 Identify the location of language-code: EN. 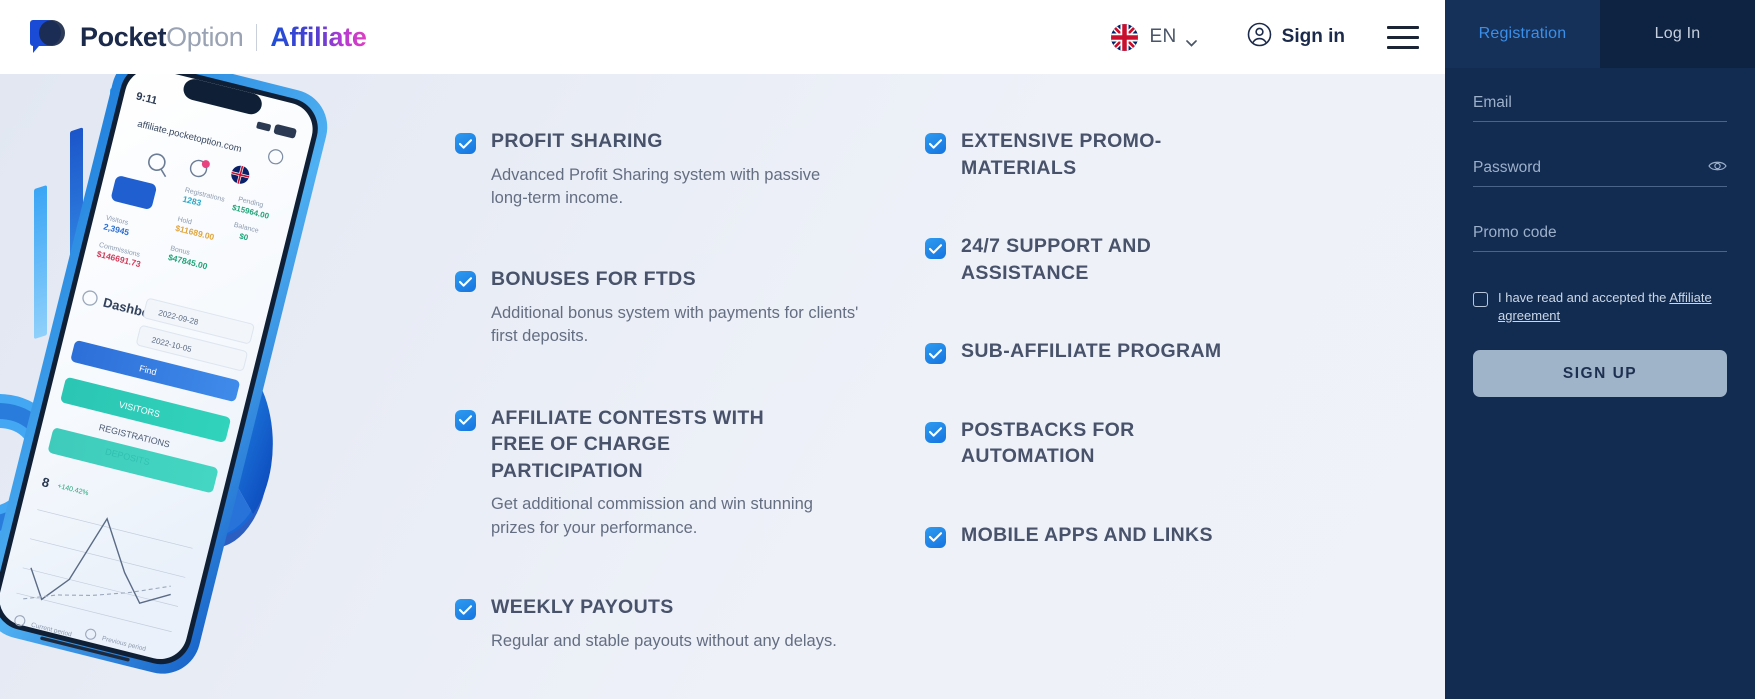
(1163, 36).